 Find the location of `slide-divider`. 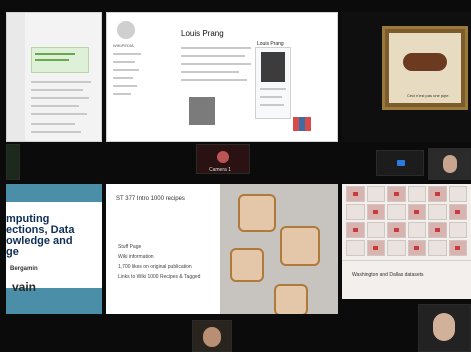

slide-divider is located at coordinates (406, 260).